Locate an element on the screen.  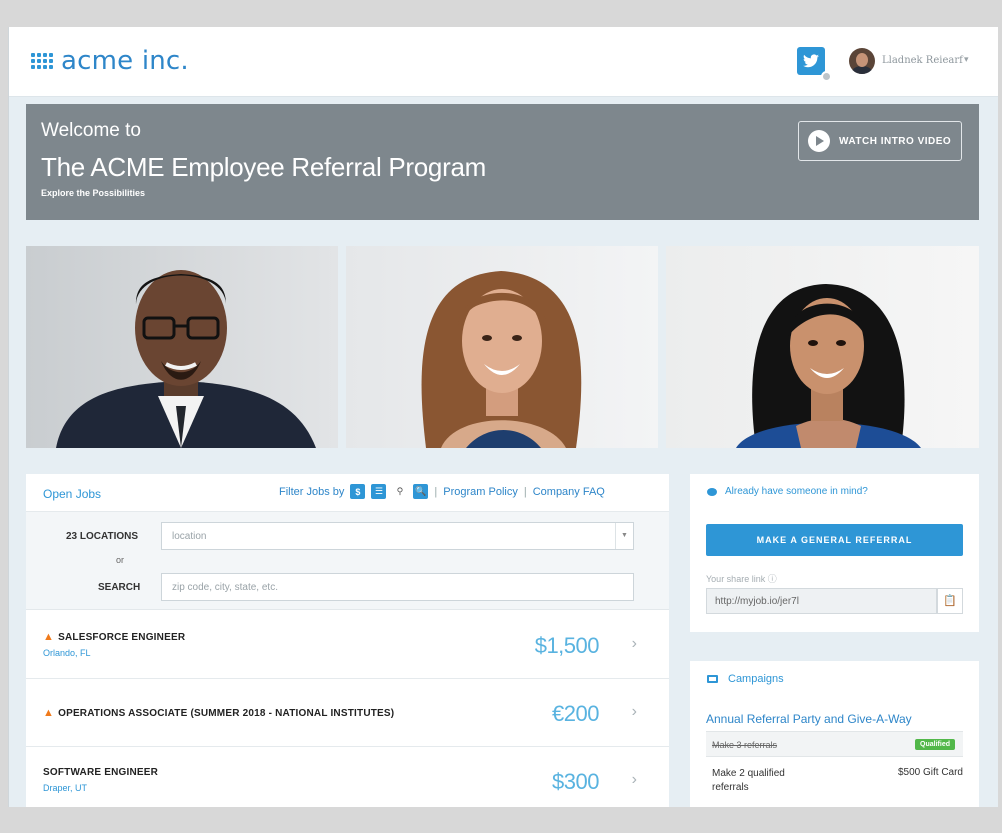
chat-bubble-icon is located at coordinates (712, 491).